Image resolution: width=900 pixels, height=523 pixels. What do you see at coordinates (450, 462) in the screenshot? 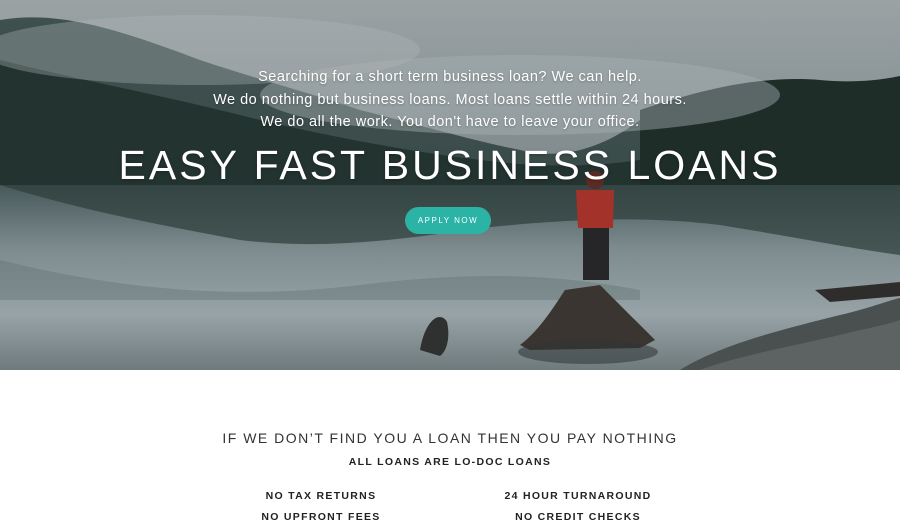
I see `lodoc-subtitle: ALL LOANS ARE LO-DOC LOANS` at bounding box center [450, 462].